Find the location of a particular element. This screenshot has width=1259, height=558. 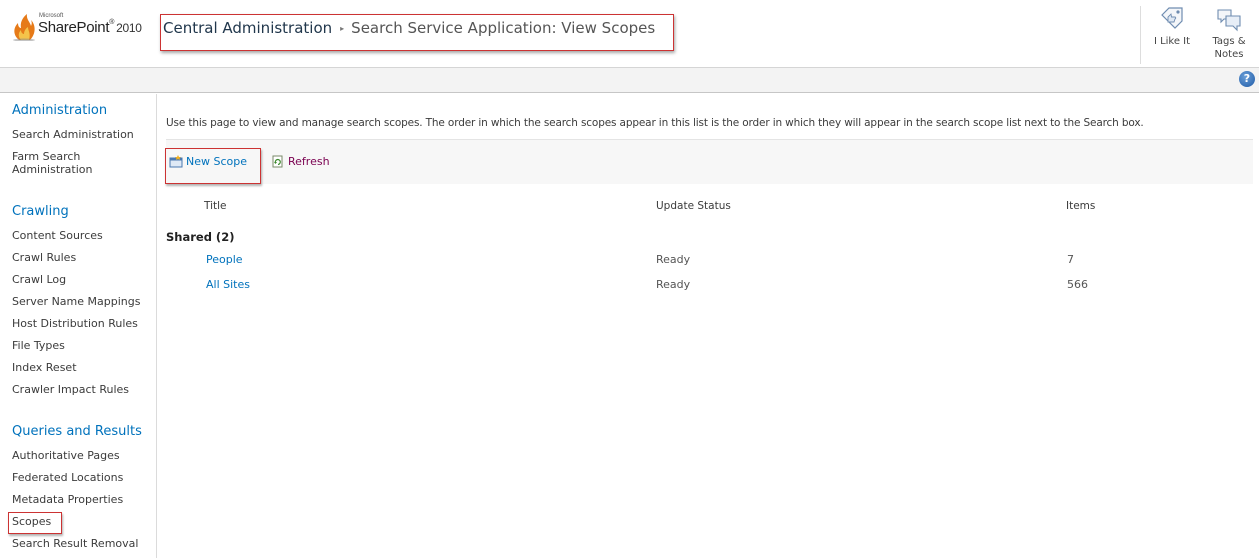

i-like-it-button: I Like It is located at coordinates (1172, 35).